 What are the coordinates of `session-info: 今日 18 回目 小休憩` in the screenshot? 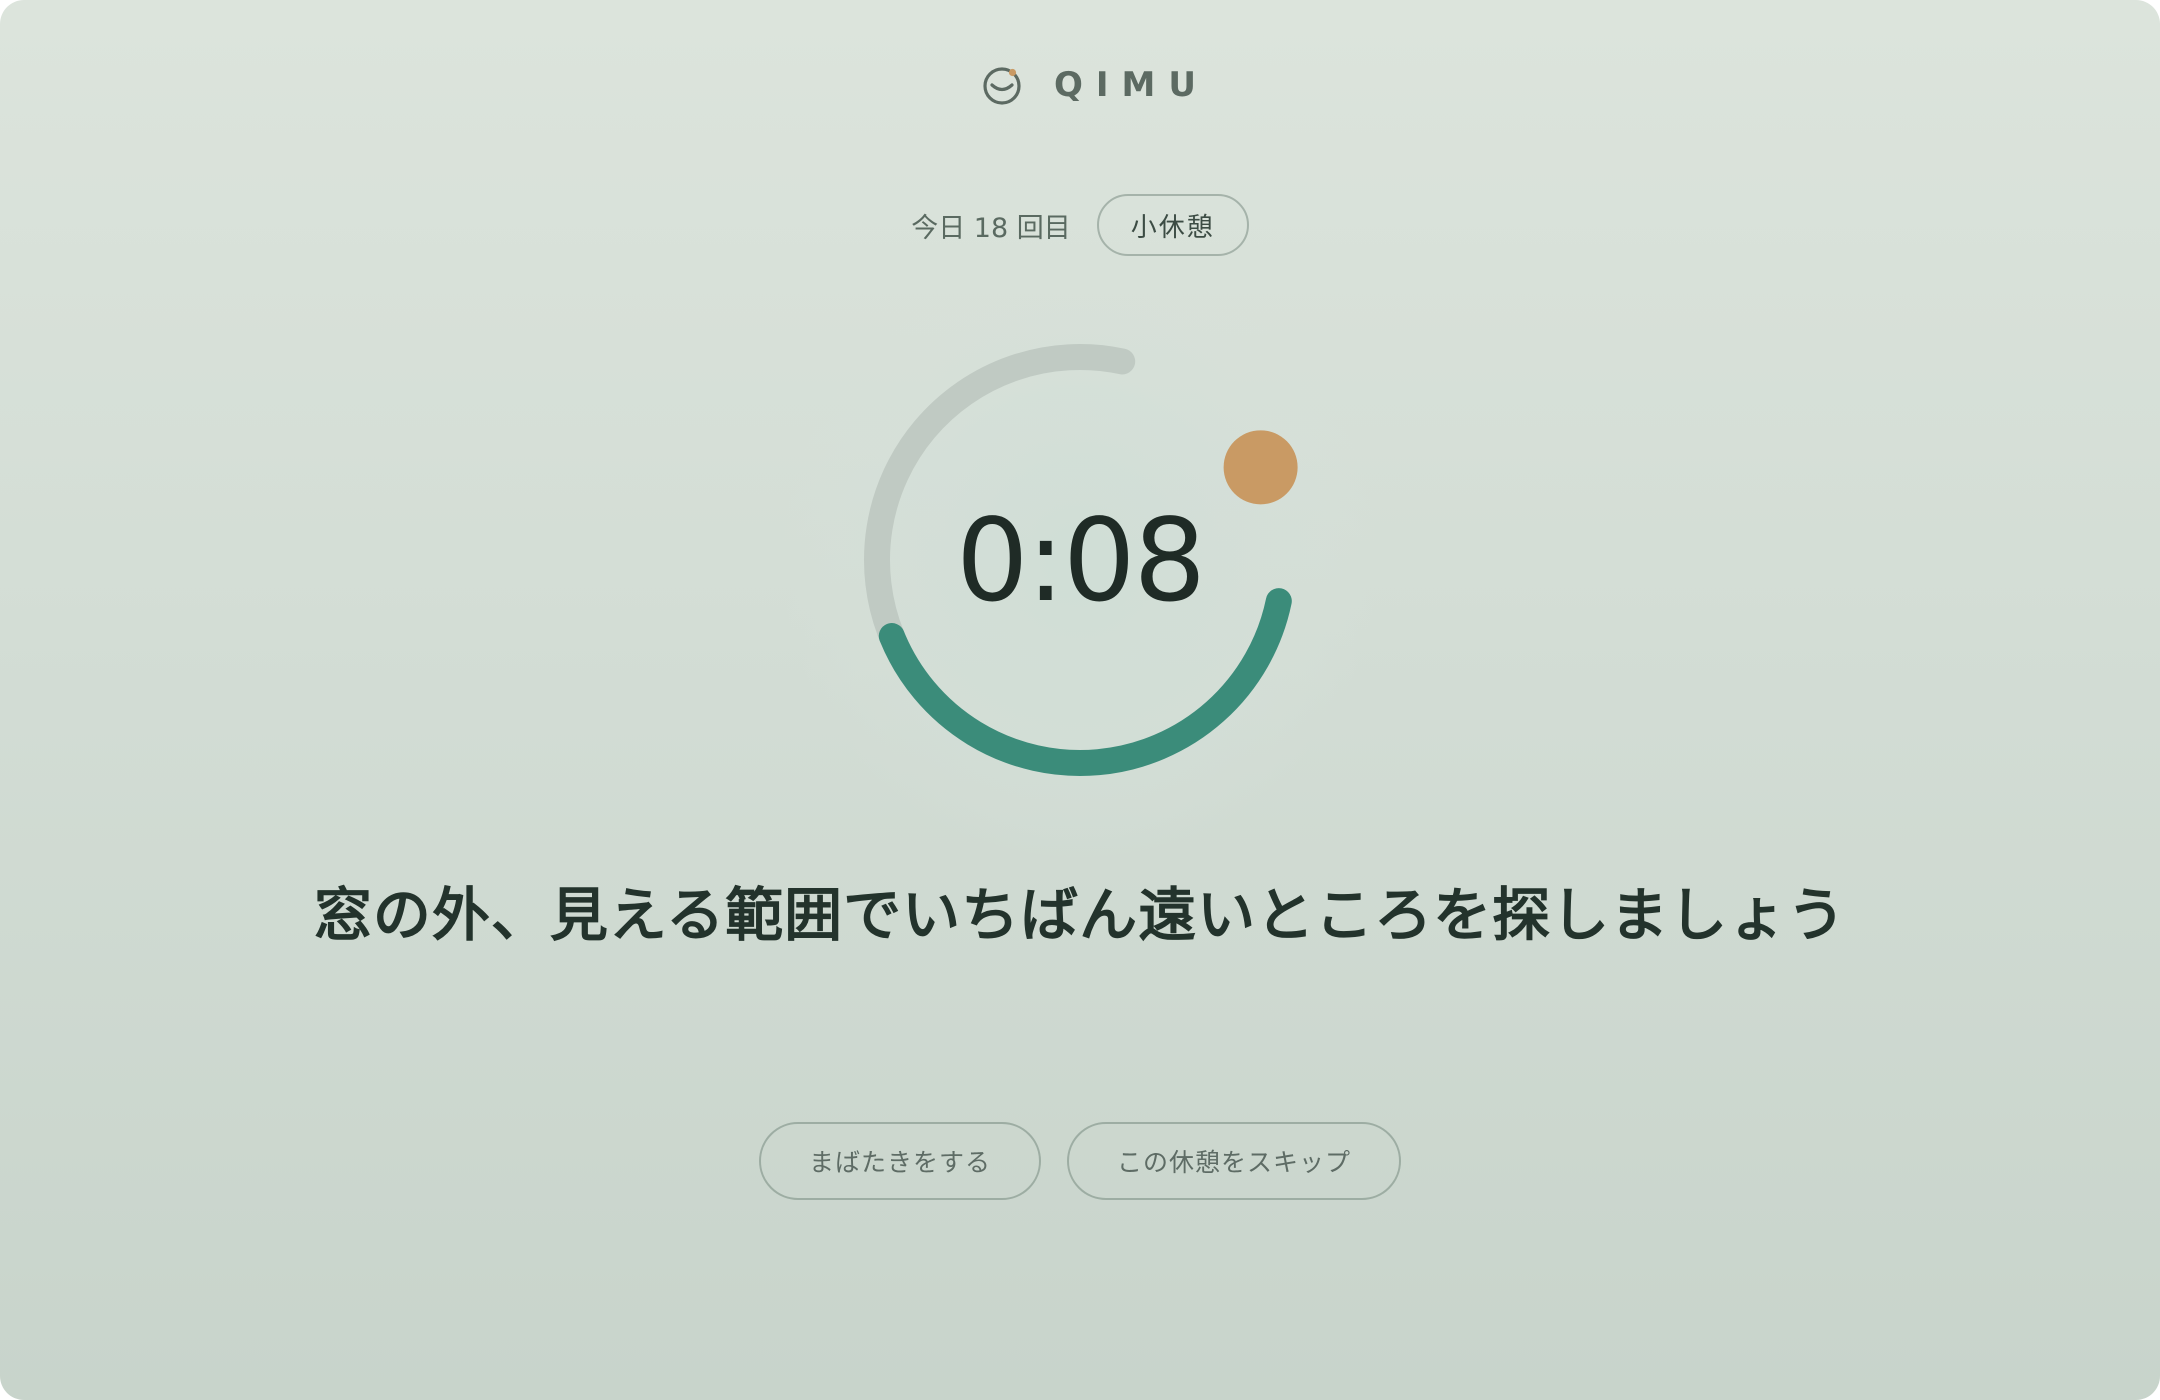 It's located at (1080, 225).